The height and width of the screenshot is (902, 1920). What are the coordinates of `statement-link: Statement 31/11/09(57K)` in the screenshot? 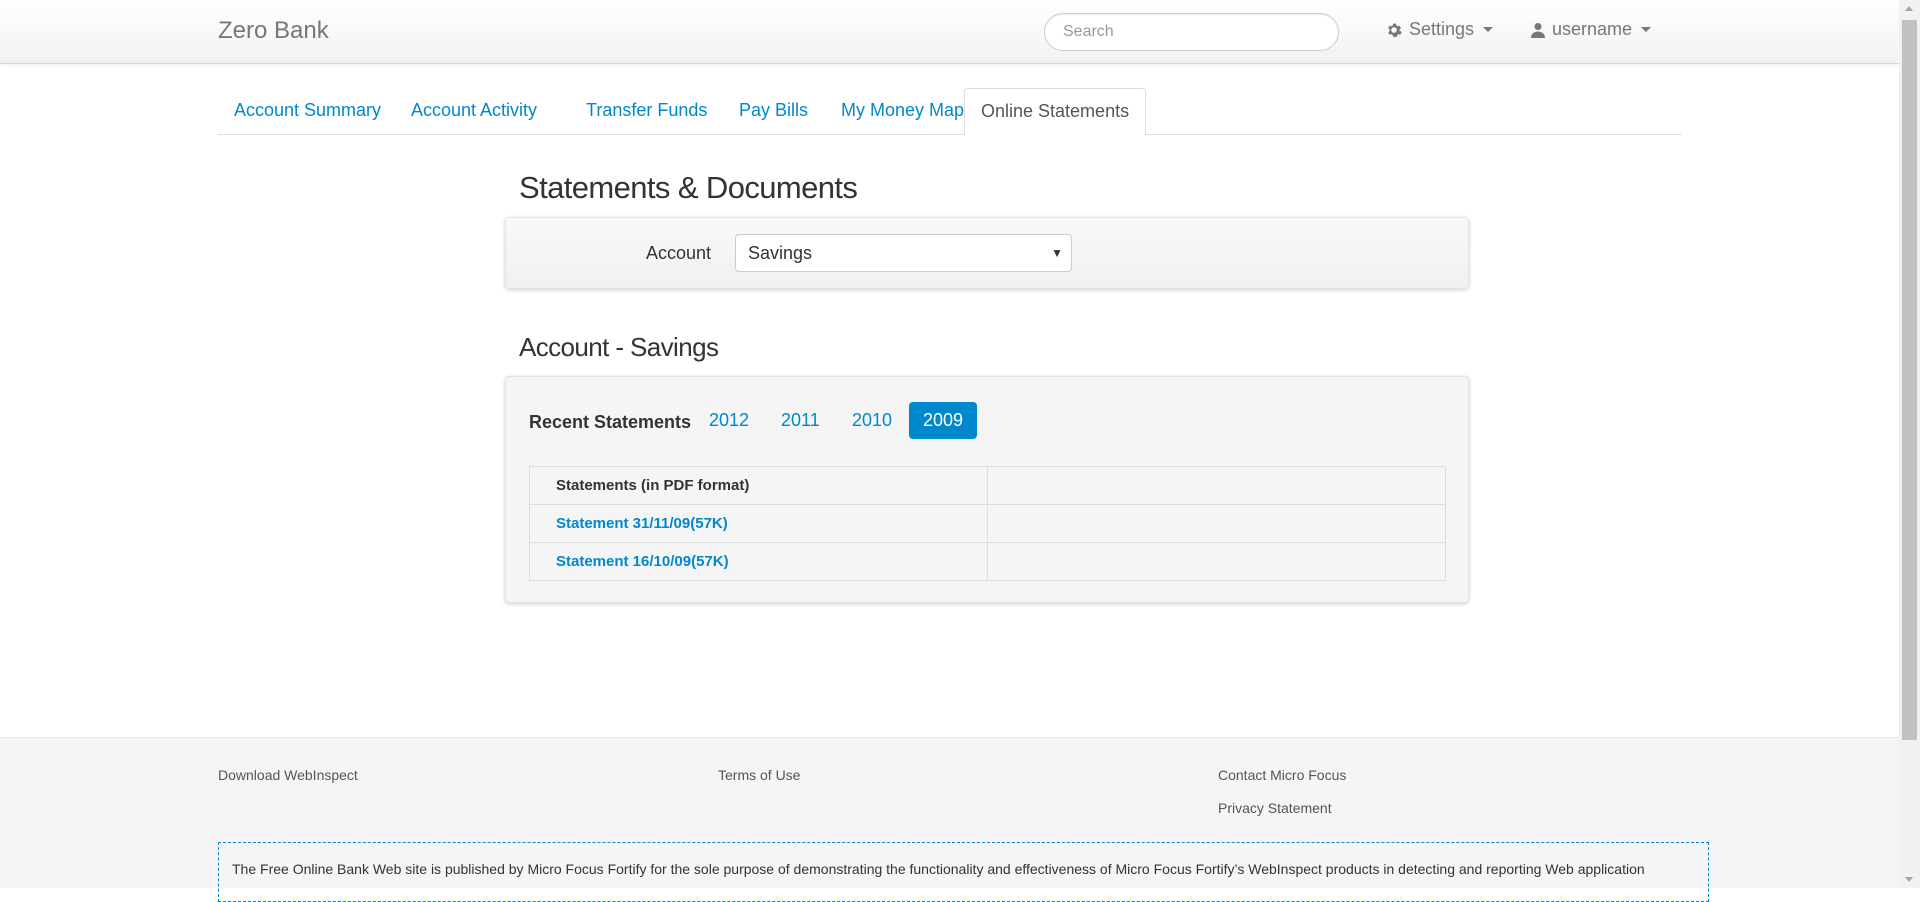 It's located at (642, 523).